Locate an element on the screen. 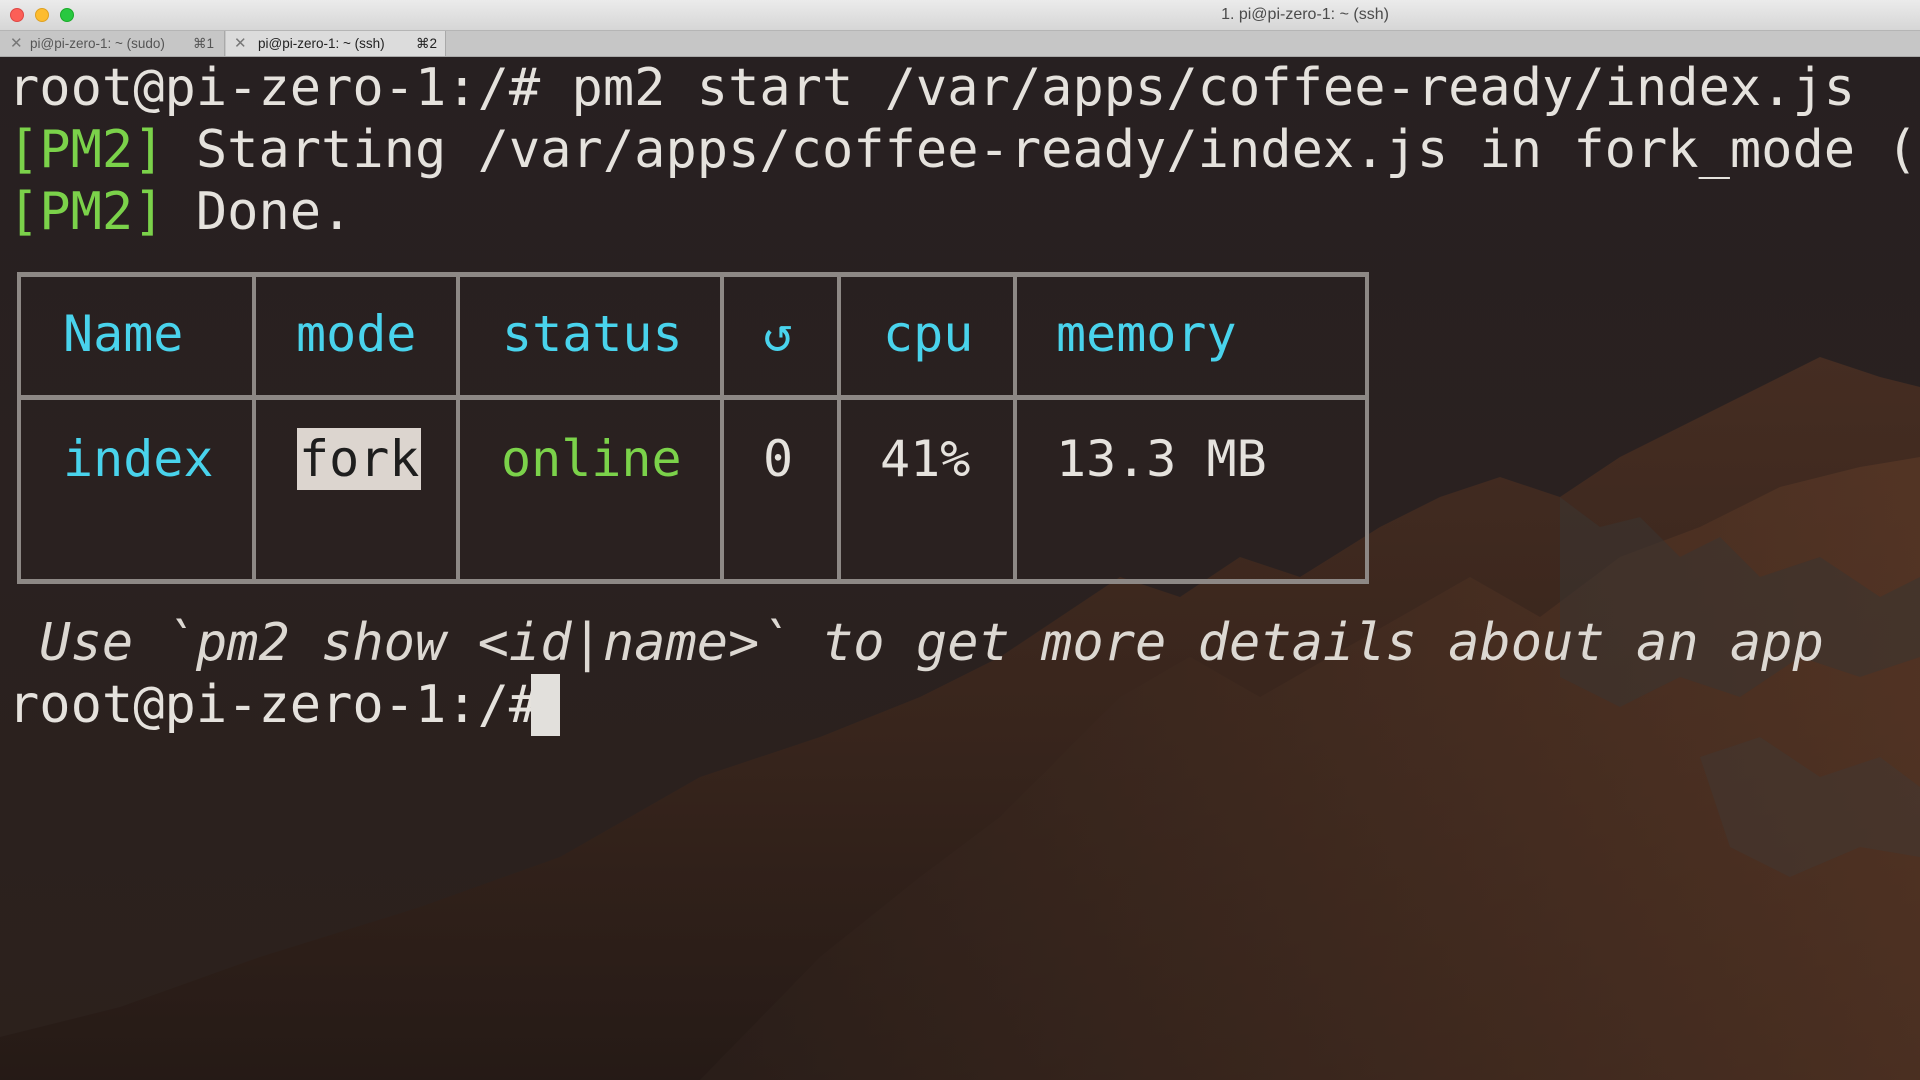 The image size is (1920, 1080). tab-label: pi@pi-zero-1: ~ (ssh) is located at coordinates (321, 43).